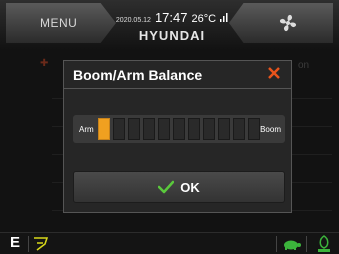 The height and width of the screenshot is (254, 339). Describe the element at coordinates (179, 187) in the screenshot. I see `ok-button: OK` at that location.